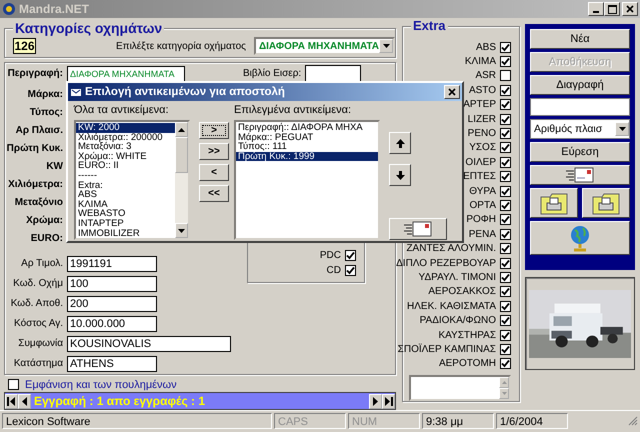 This screenshot has width=640, height=432. Describe the element at coordinates (580, 107) in the screenshot. I see `search-field` at that location.